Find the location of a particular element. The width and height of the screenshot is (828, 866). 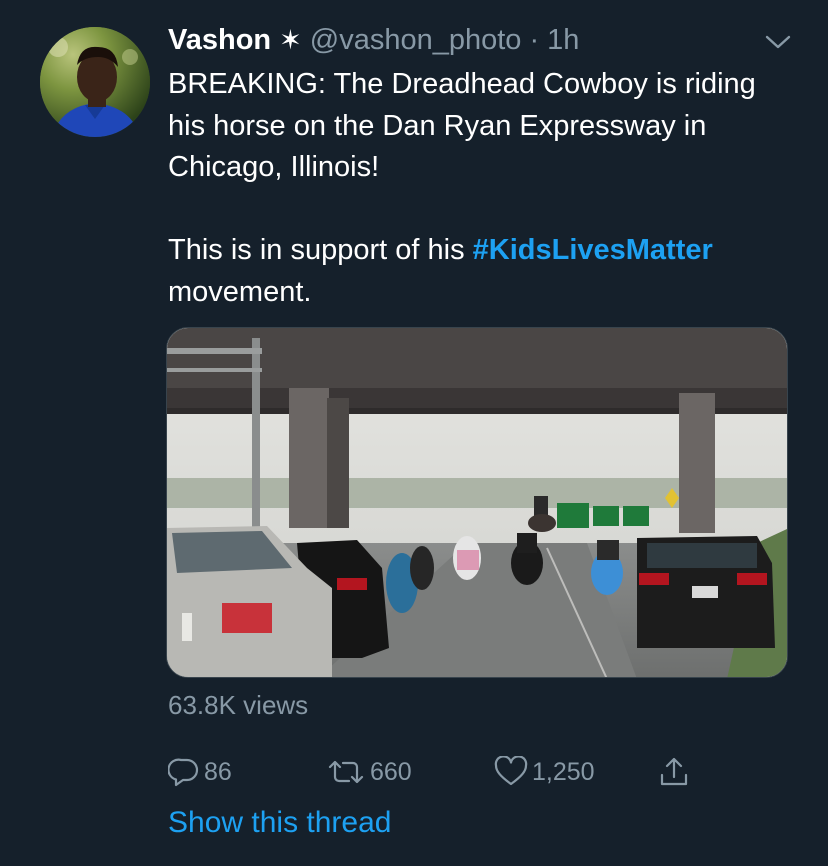

retweet-button: 660 is located at coordinates (369, 772).